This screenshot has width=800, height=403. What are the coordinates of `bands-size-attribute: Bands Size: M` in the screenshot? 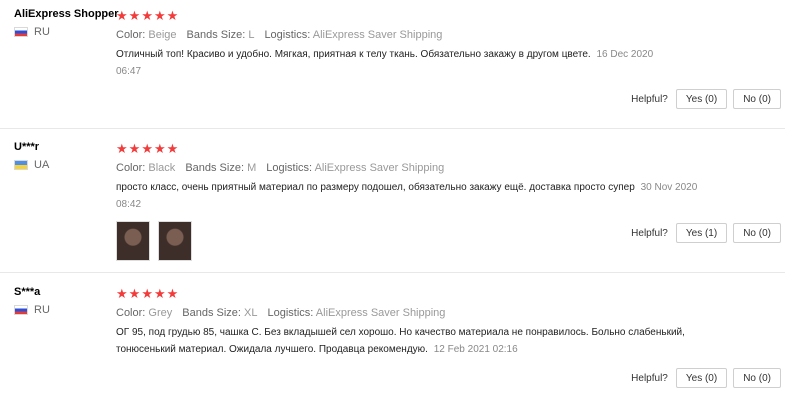 It's located at (220, 168).